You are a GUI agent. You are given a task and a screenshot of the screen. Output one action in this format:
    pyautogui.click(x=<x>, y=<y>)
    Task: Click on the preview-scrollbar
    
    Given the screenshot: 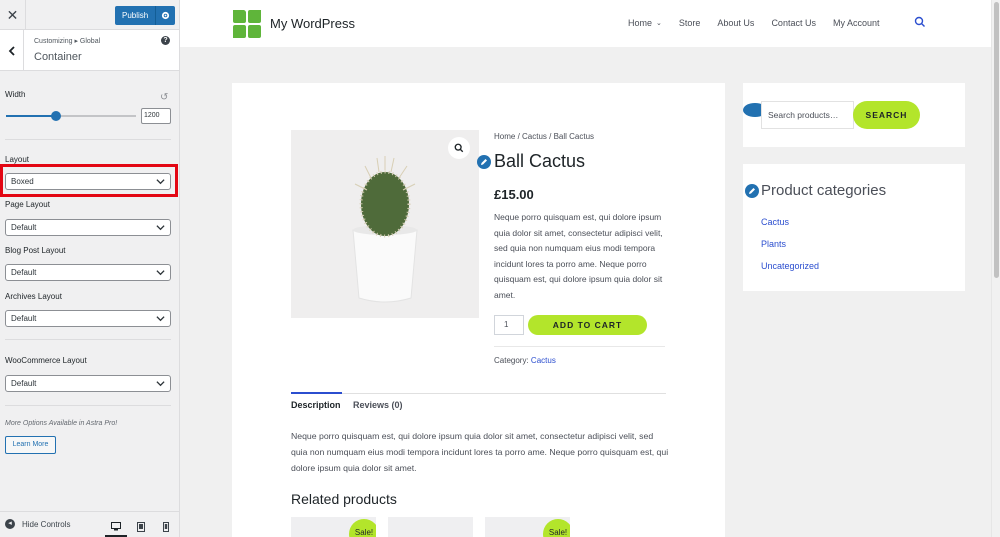 What is the action you would take?
    pyautogui.click(x=995, y=268)
    